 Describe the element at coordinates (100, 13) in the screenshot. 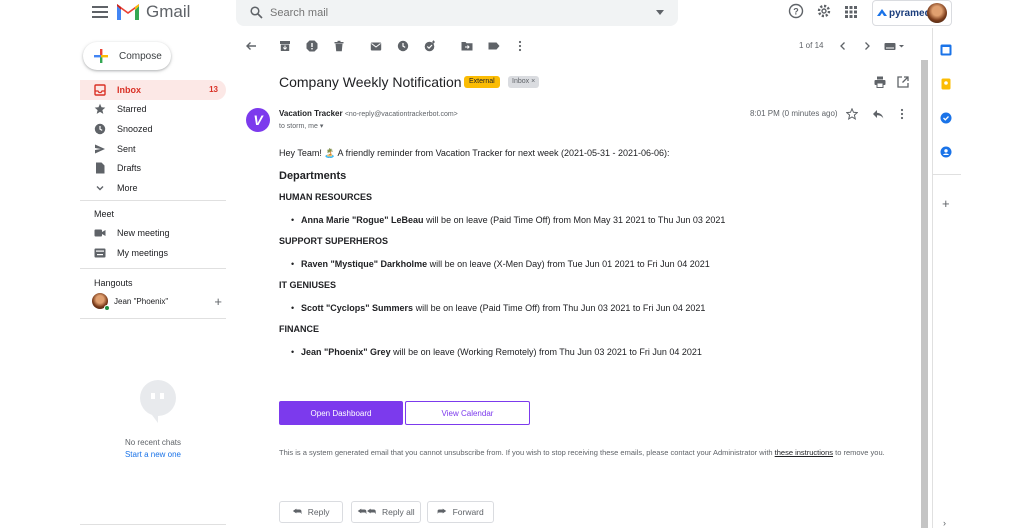

I see `main-menu-icon` at that location.